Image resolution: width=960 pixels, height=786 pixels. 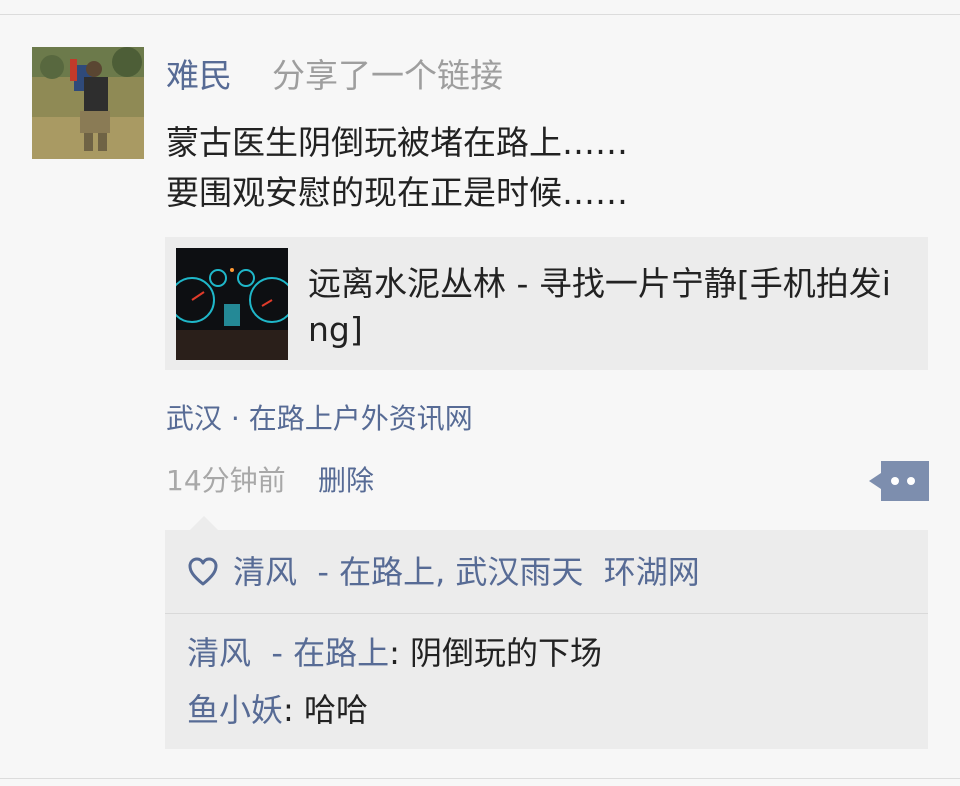 What do you see at coordinates (235, 710) in the screenshot?
I see `comment-author: 鱼小妖` at bounding box center [235, 710].